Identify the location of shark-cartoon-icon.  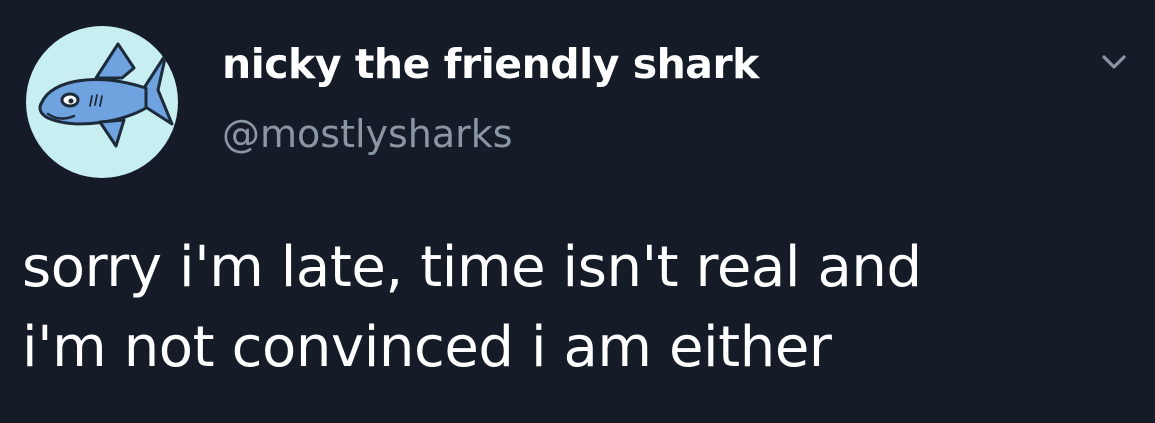
(106, 95).